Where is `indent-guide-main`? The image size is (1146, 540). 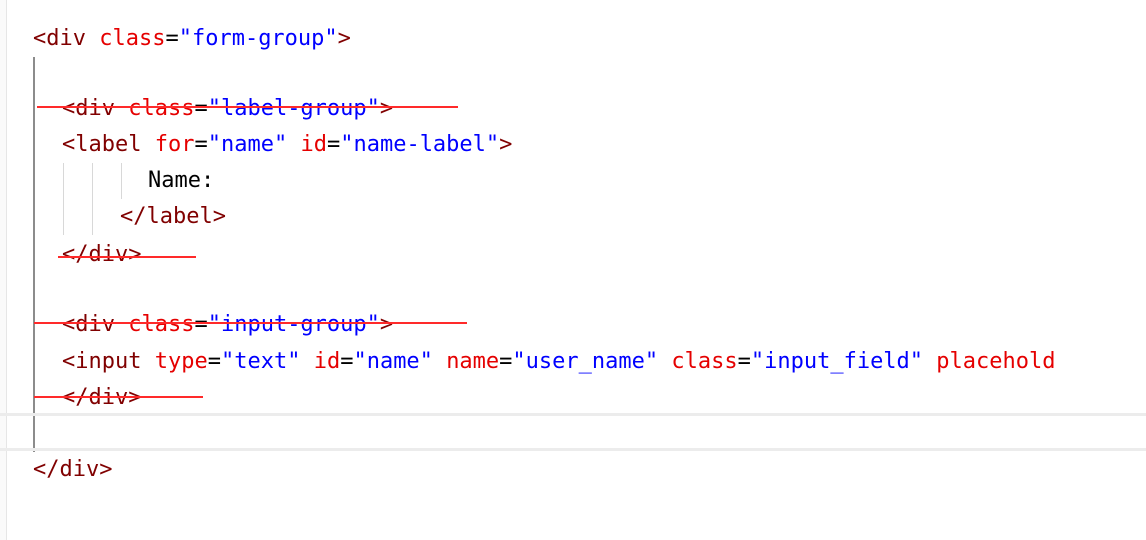
indent-guide-main is located at coordinates (34, 254).